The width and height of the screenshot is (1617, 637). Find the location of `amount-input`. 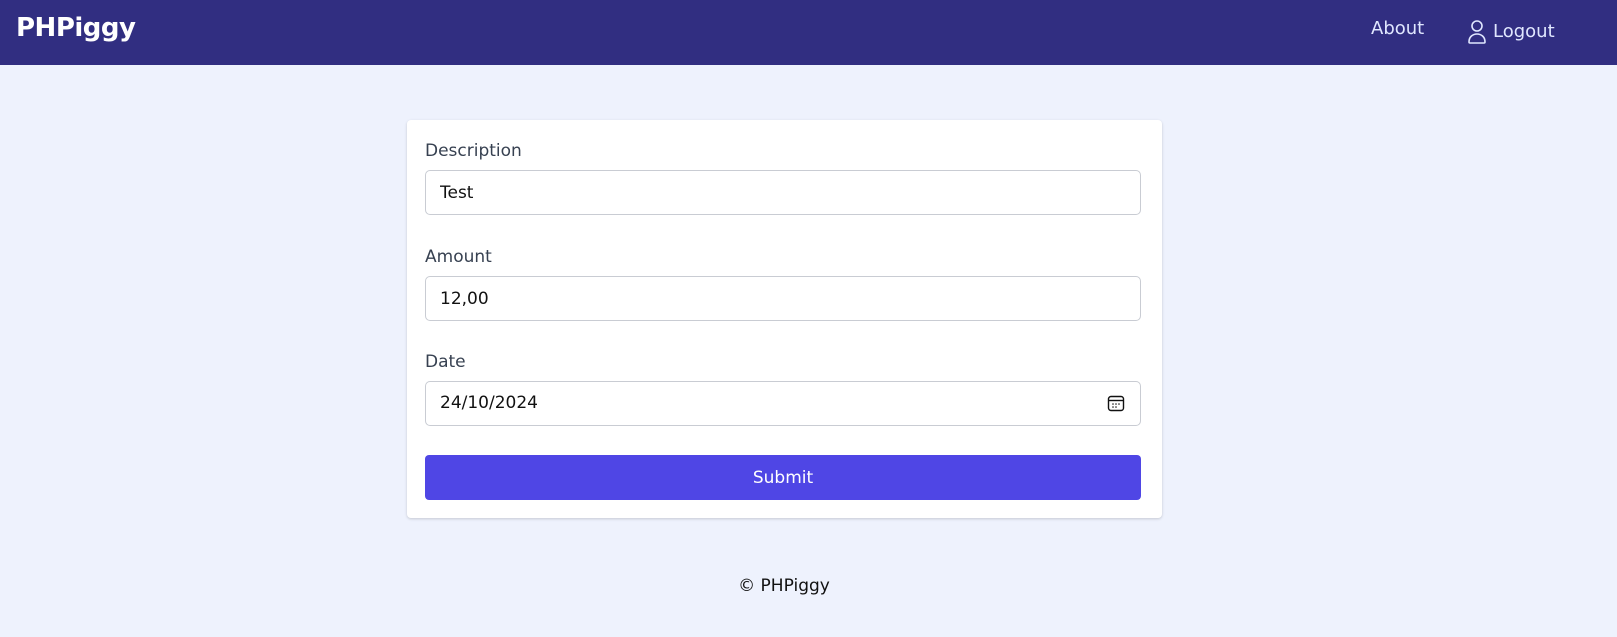

amount-input is located at coordinates (783, 298).